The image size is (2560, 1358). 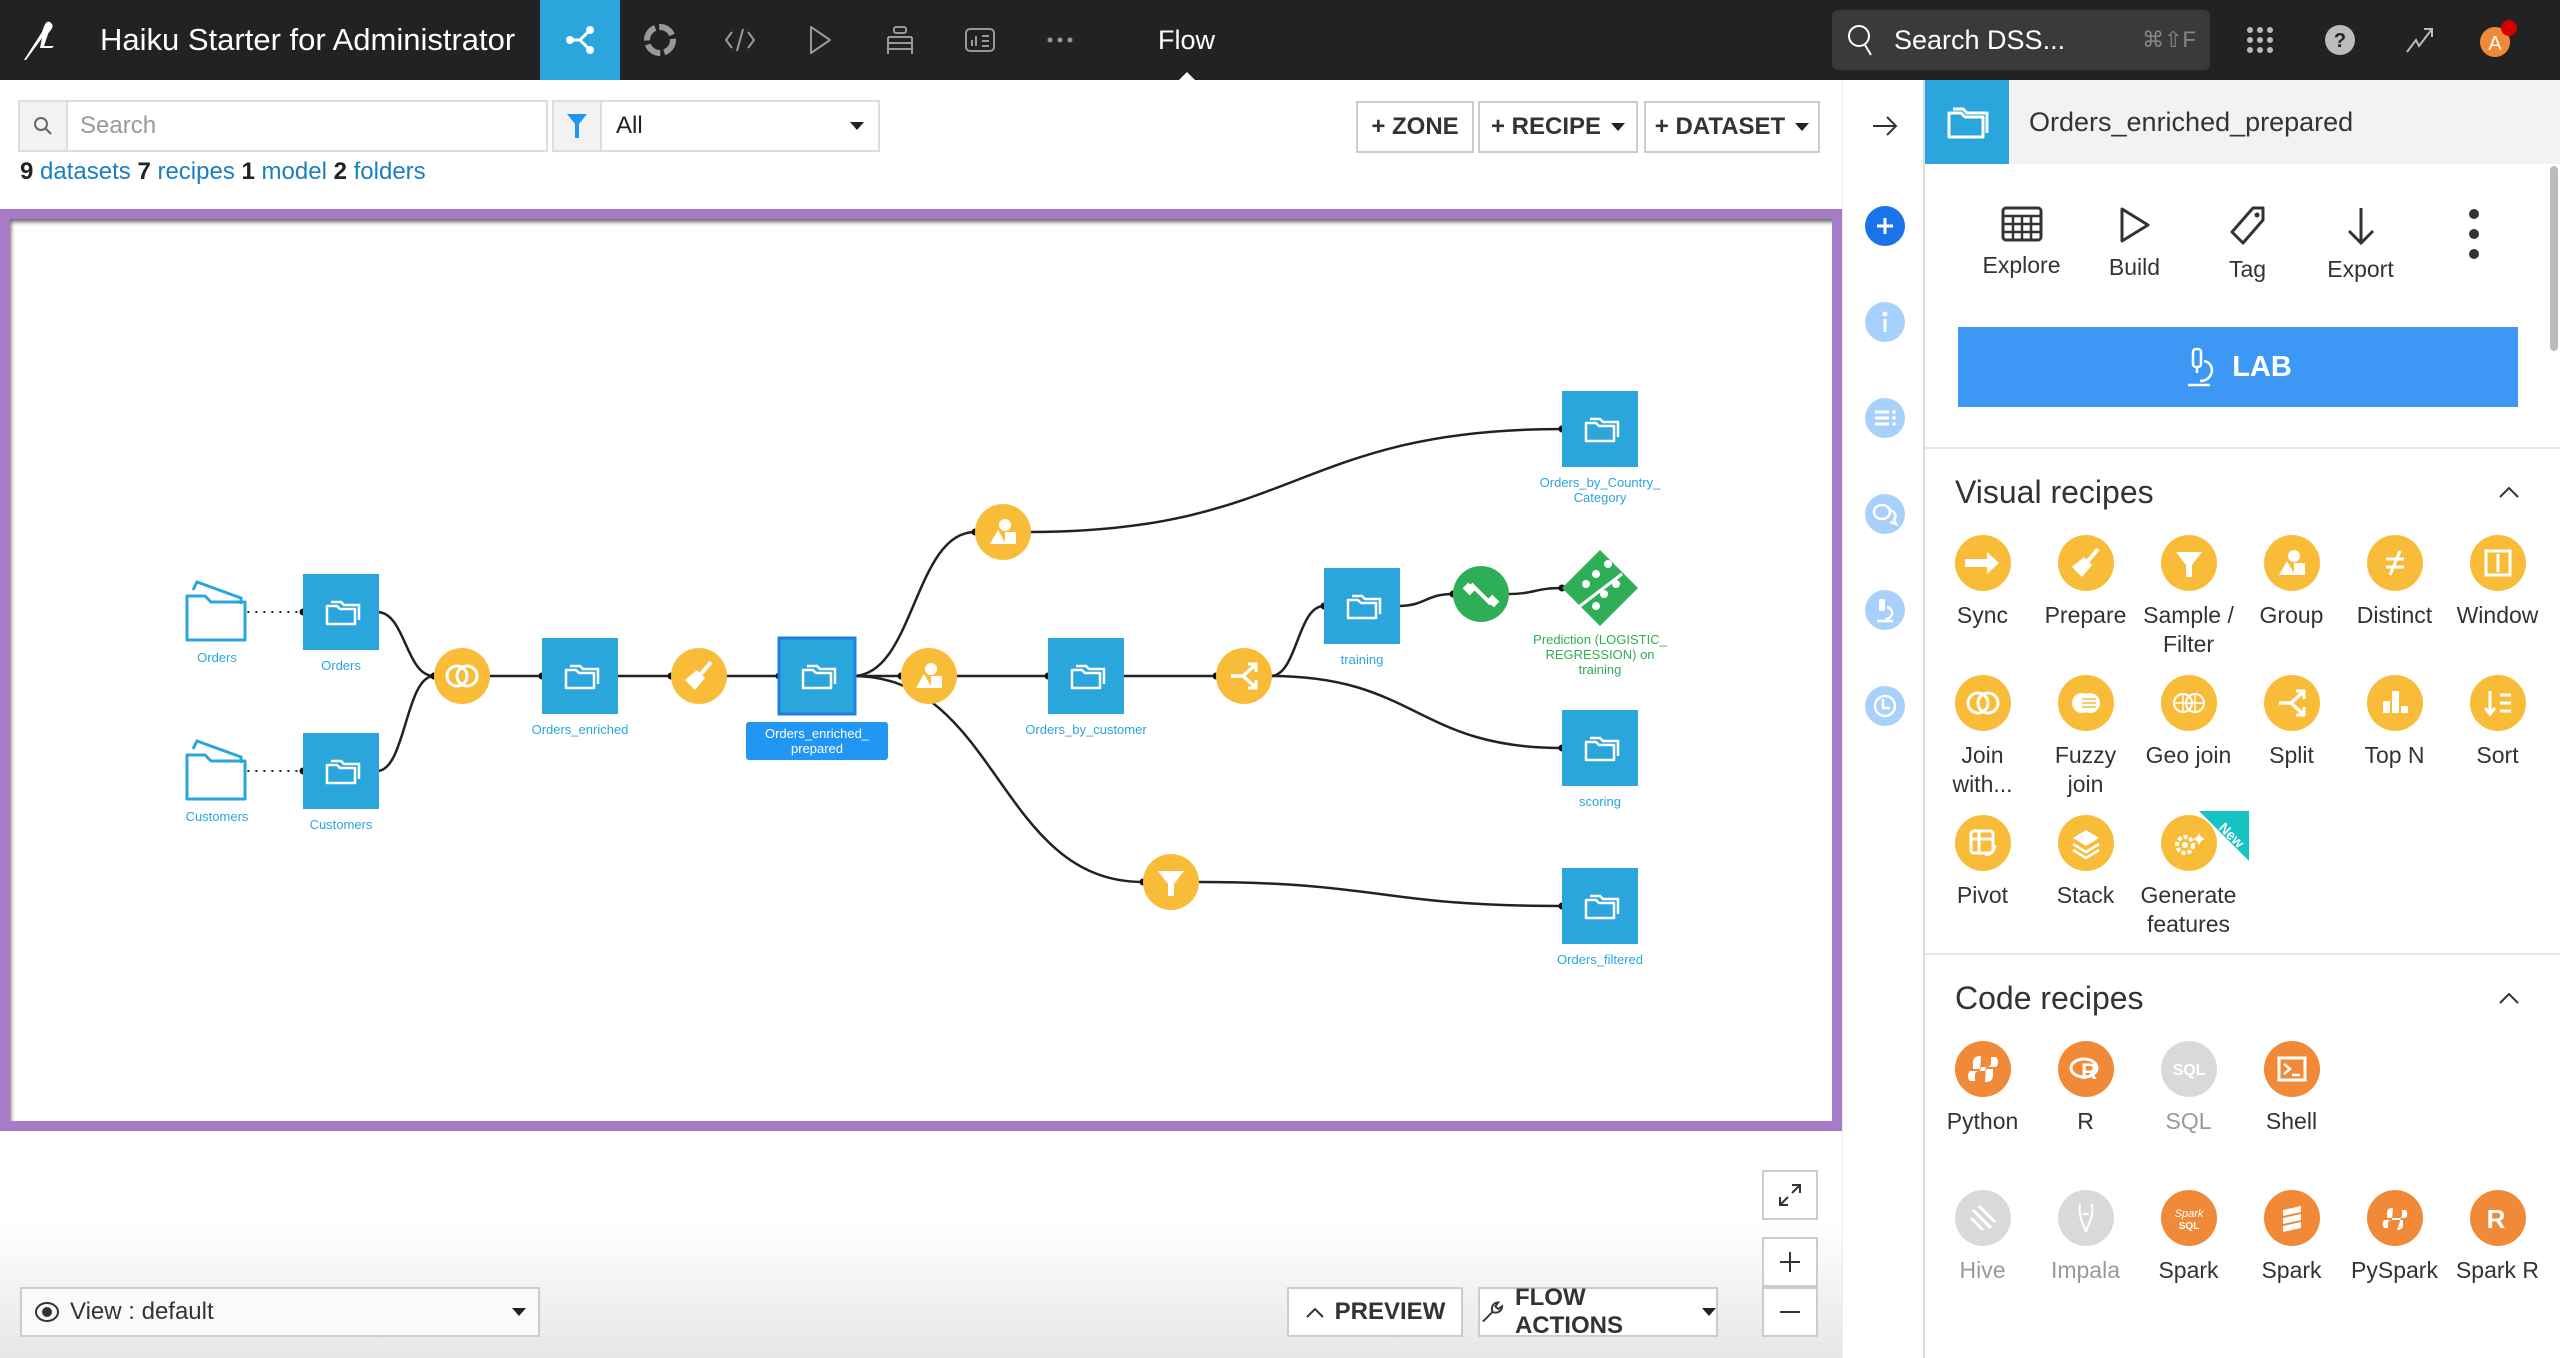 What do you see at coordinates (1244, 676) in the screenshot?
I see `recipe-node-split` at bounding box center [1244, 676].